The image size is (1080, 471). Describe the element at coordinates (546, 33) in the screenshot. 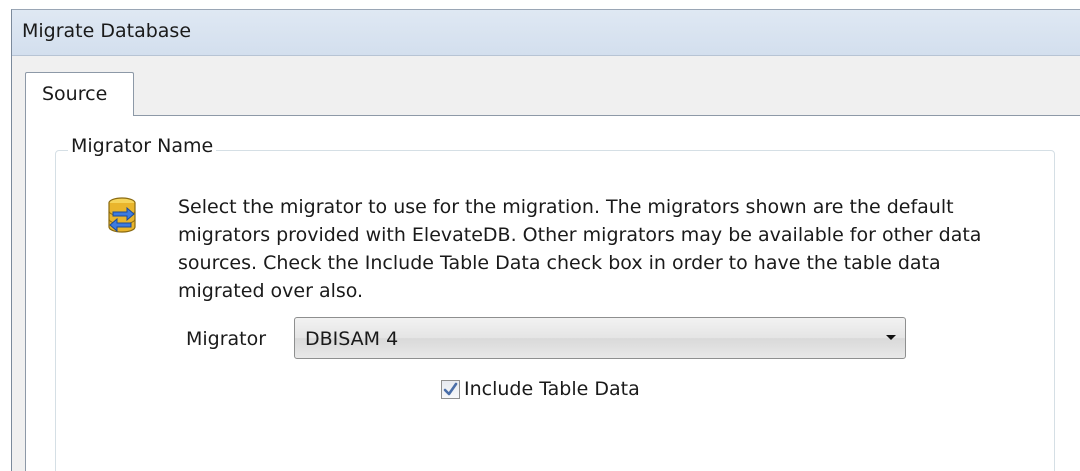

I see `title-bar: Migrate Database` at that location.